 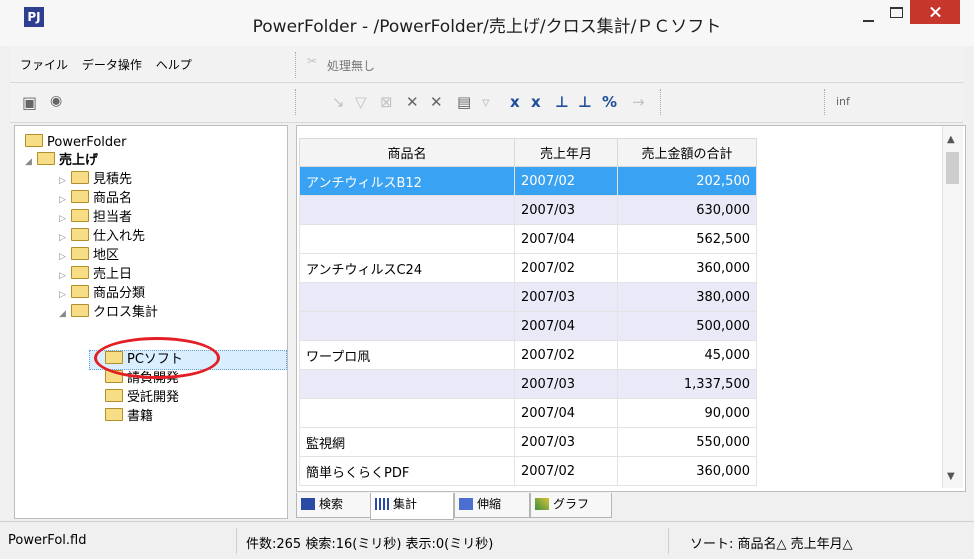 I want to click on cell-product: 簡単らくらくPDF, so click(x=407, y=471).